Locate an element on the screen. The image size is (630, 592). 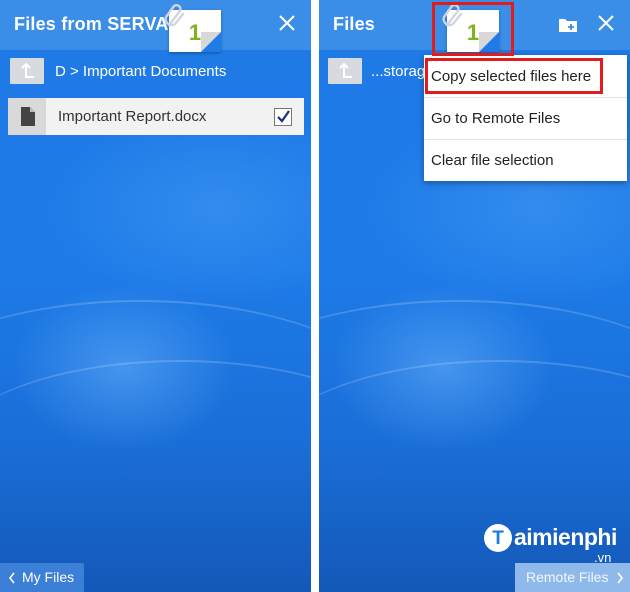
file-name: Important Report.docx is located at coordinates (132, 116).